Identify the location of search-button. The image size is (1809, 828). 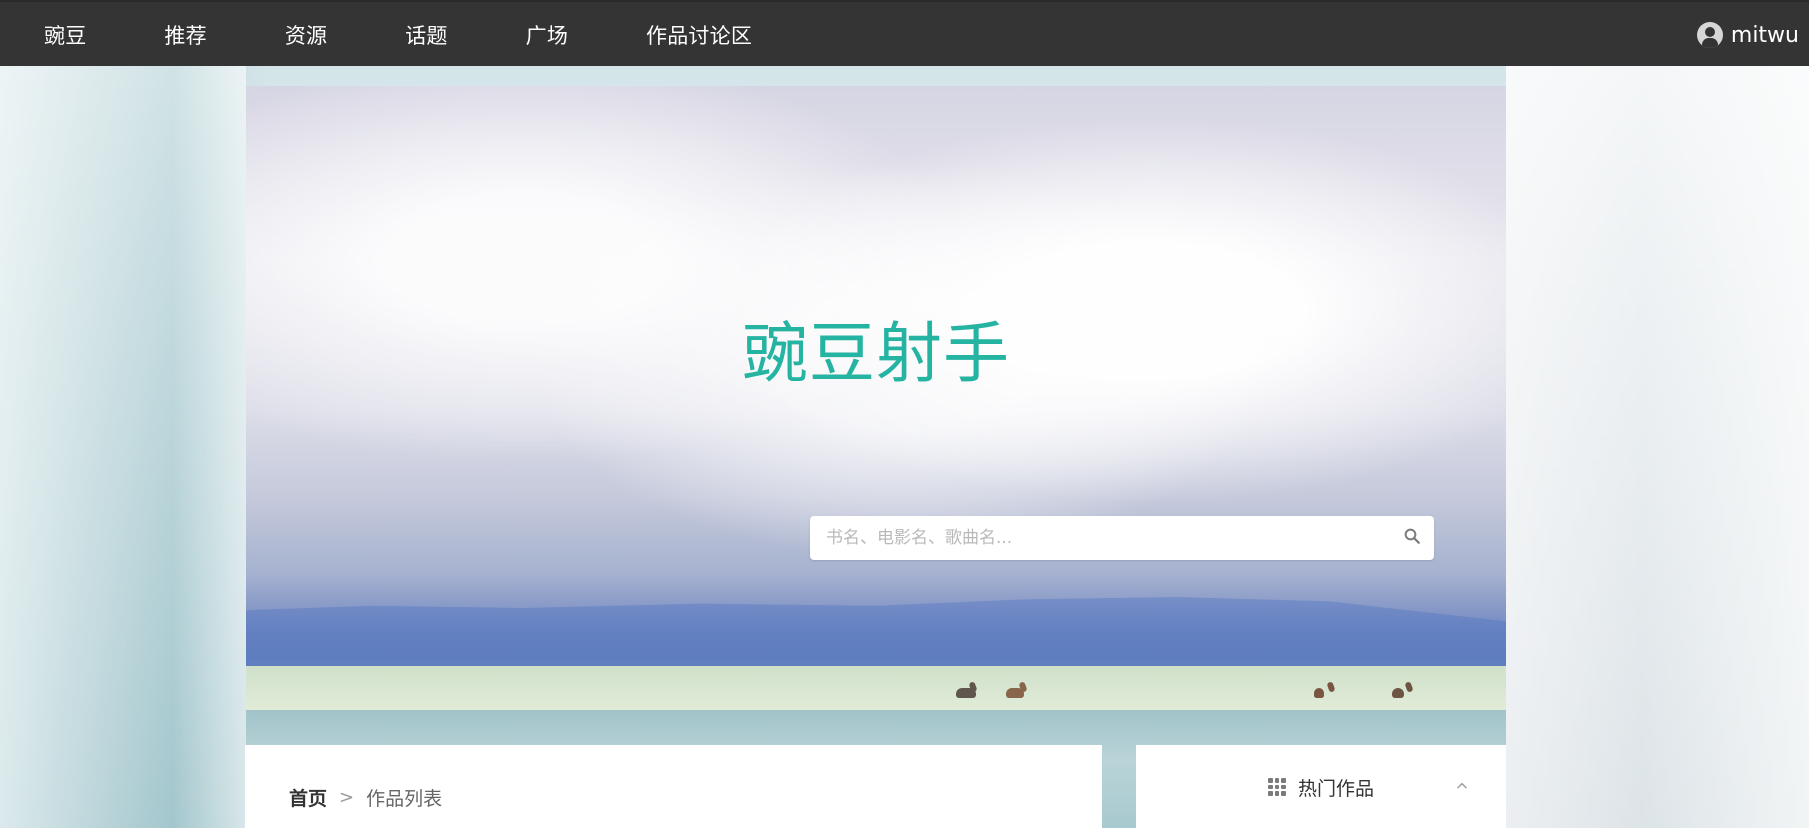
(1412, 538).